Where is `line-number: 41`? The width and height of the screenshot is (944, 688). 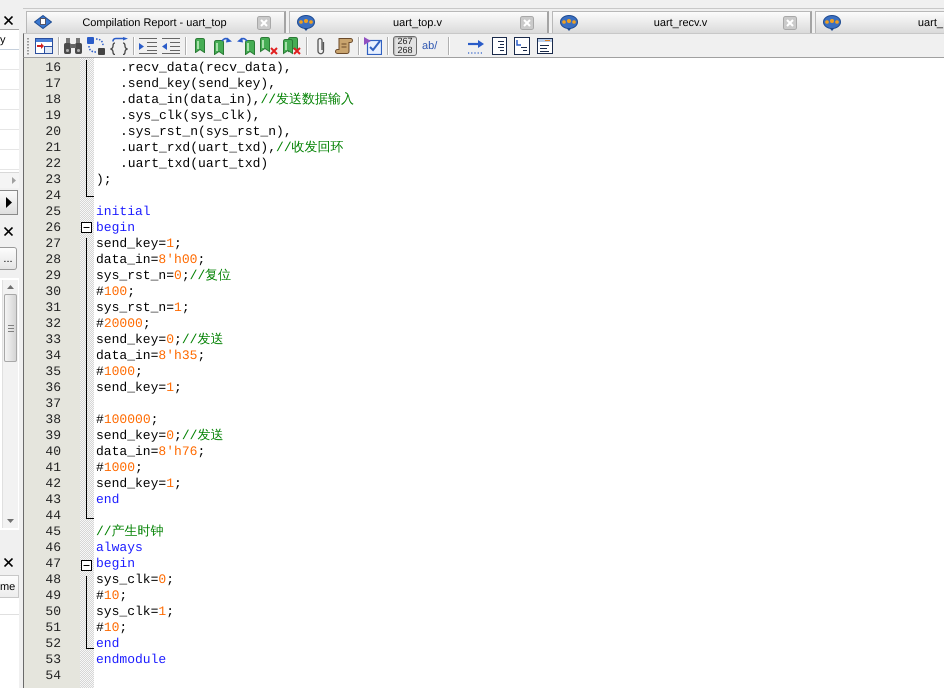
line-number: 41 is located at coordinates (53, 468).